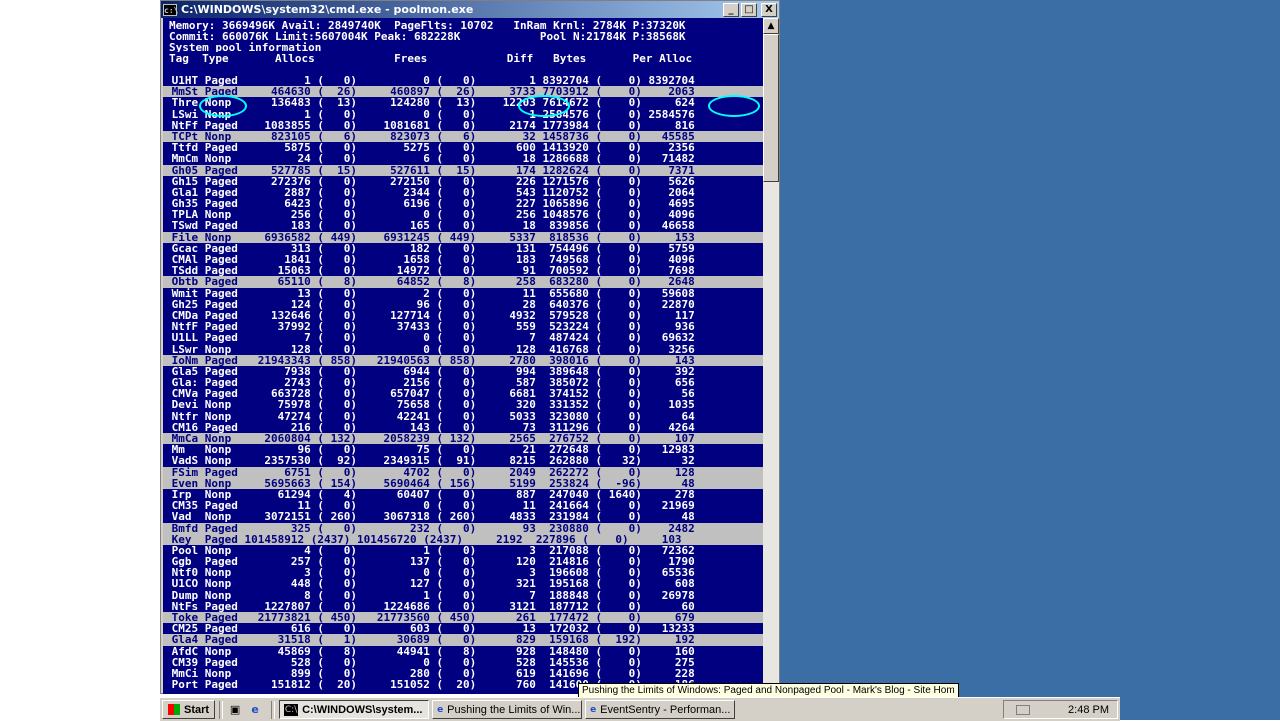  Describe the element at coordinates (223, 106) in the screenshot. I see `annotation-circle-type` at that location.